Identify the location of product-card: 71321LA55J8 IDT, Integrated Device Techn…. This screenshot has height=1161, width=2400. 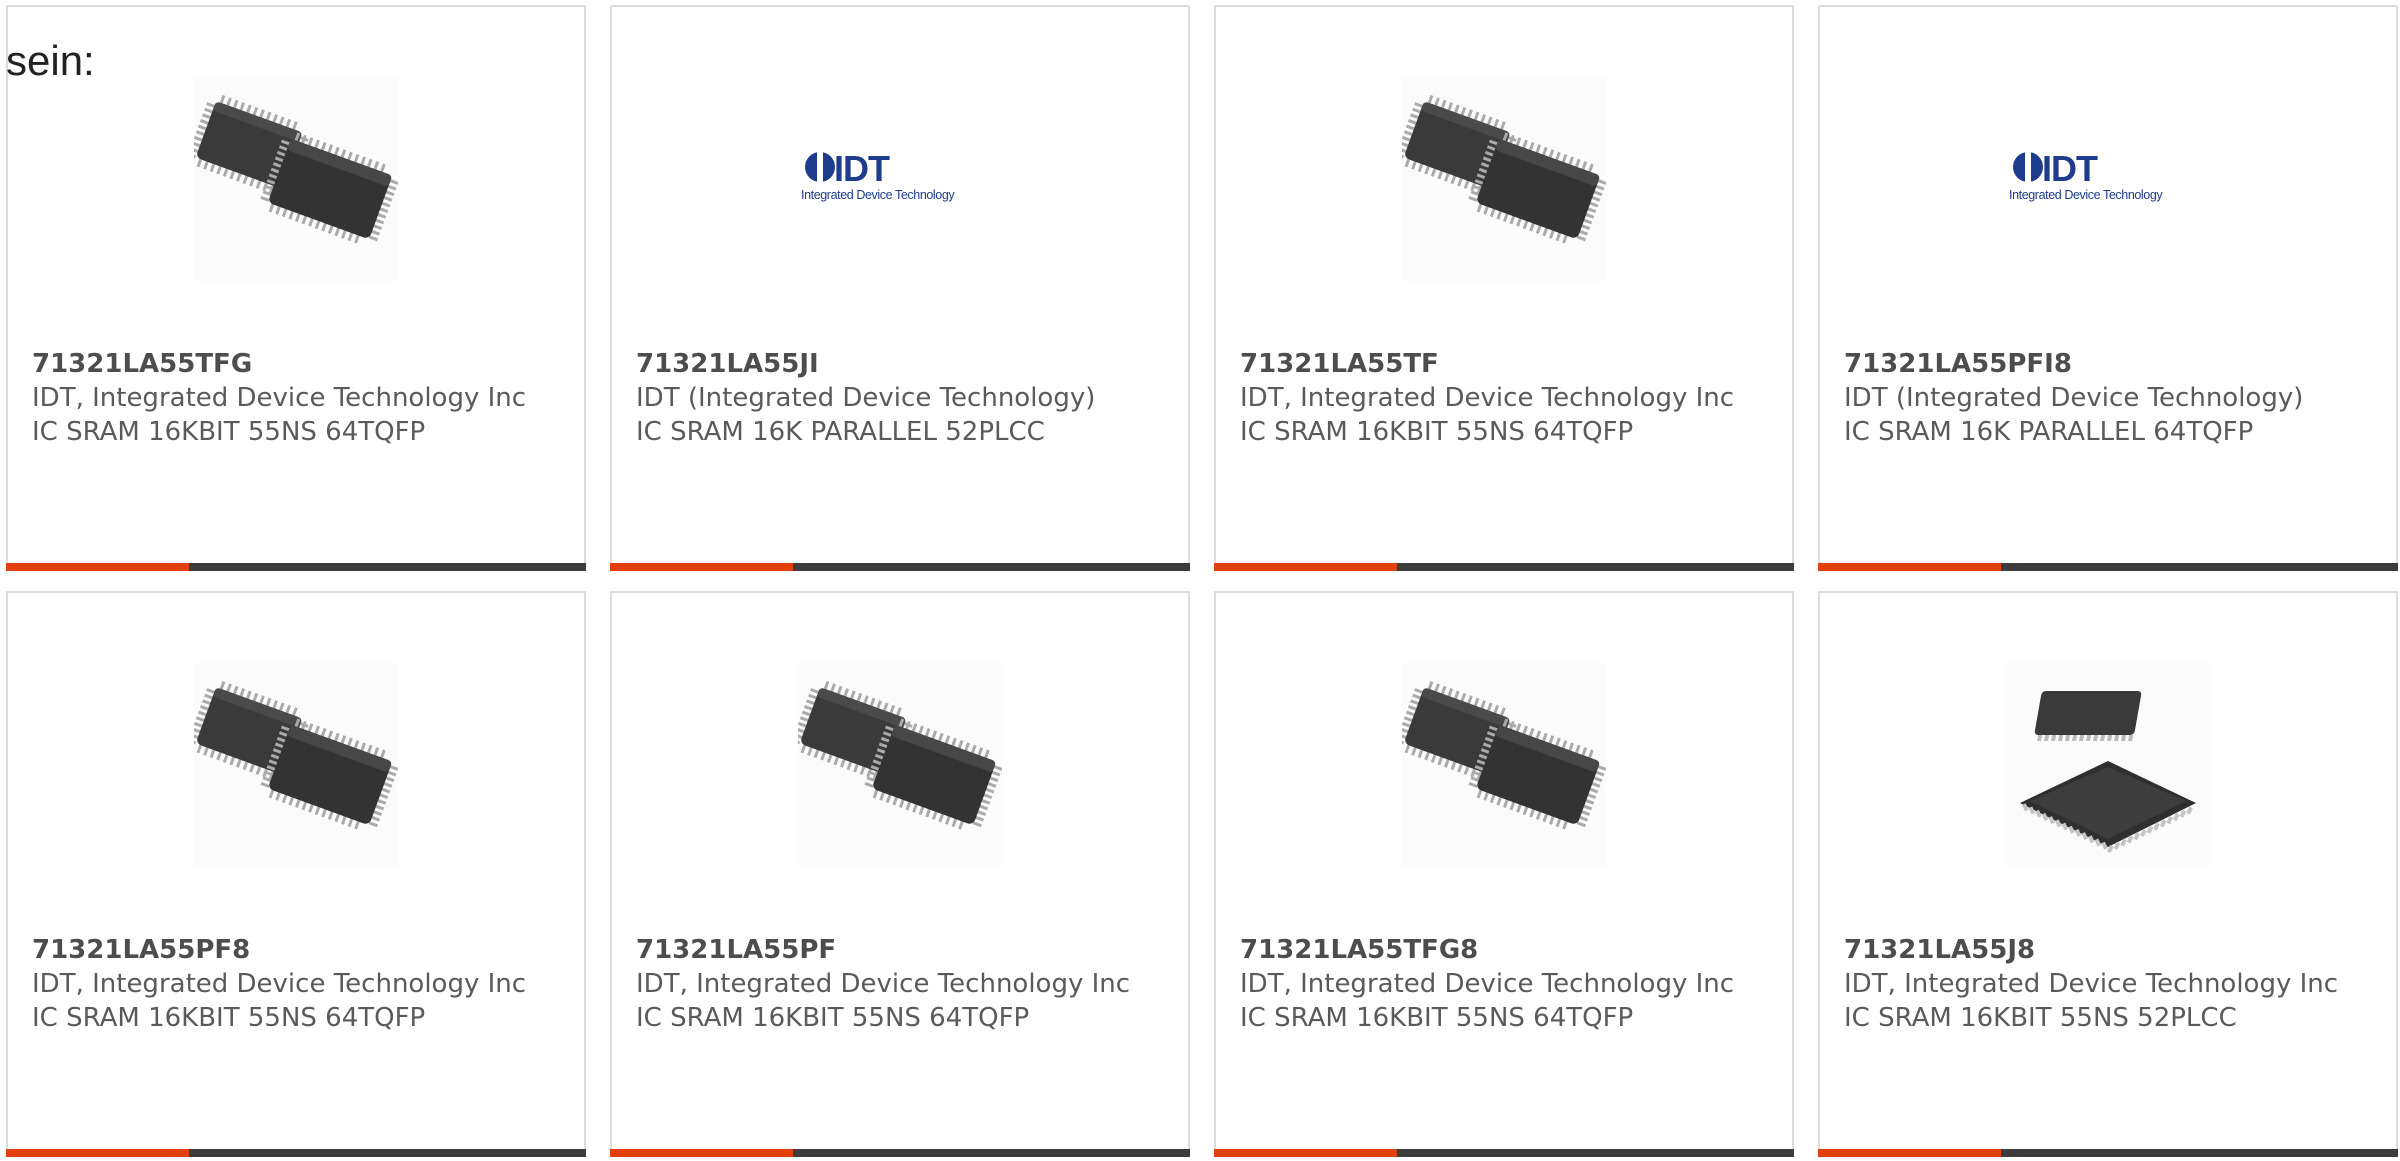
(2108, 874).